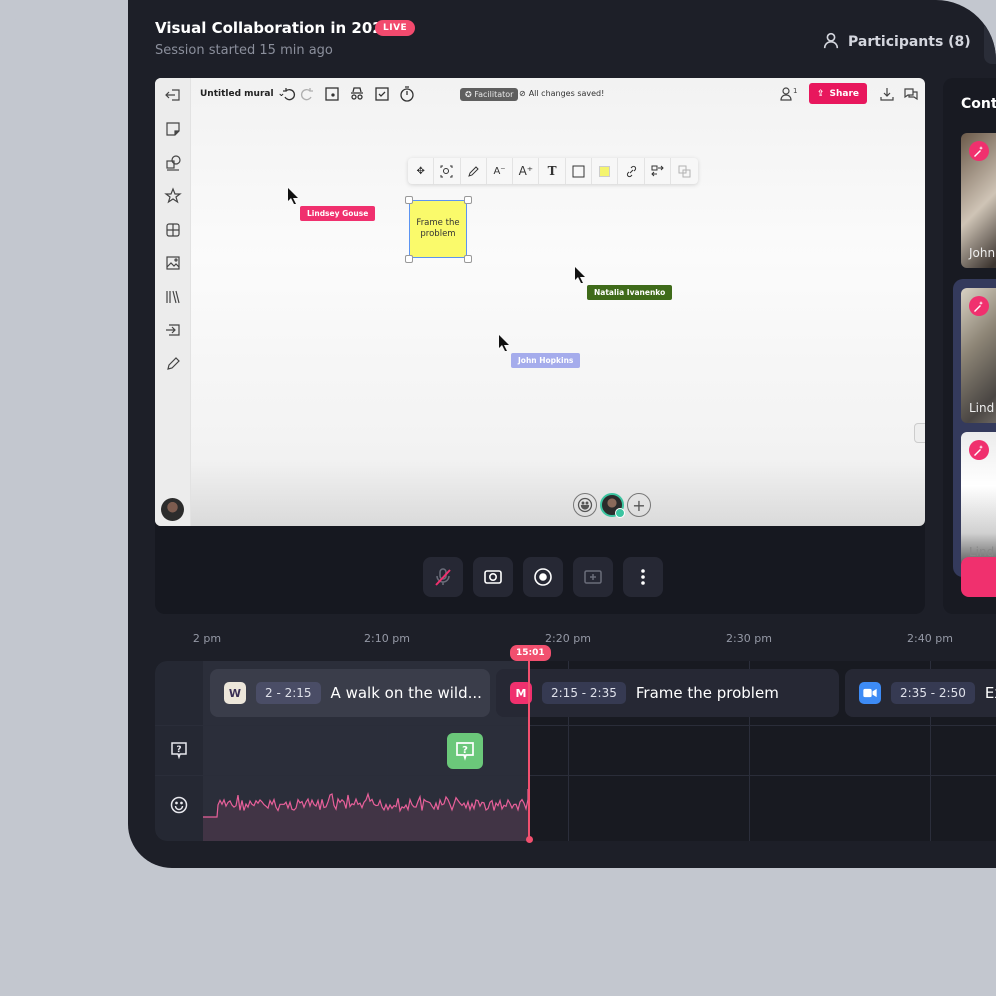 The image size is (996, 996). I want to click on tick-label: 2:30 pm, so click(749, 638).